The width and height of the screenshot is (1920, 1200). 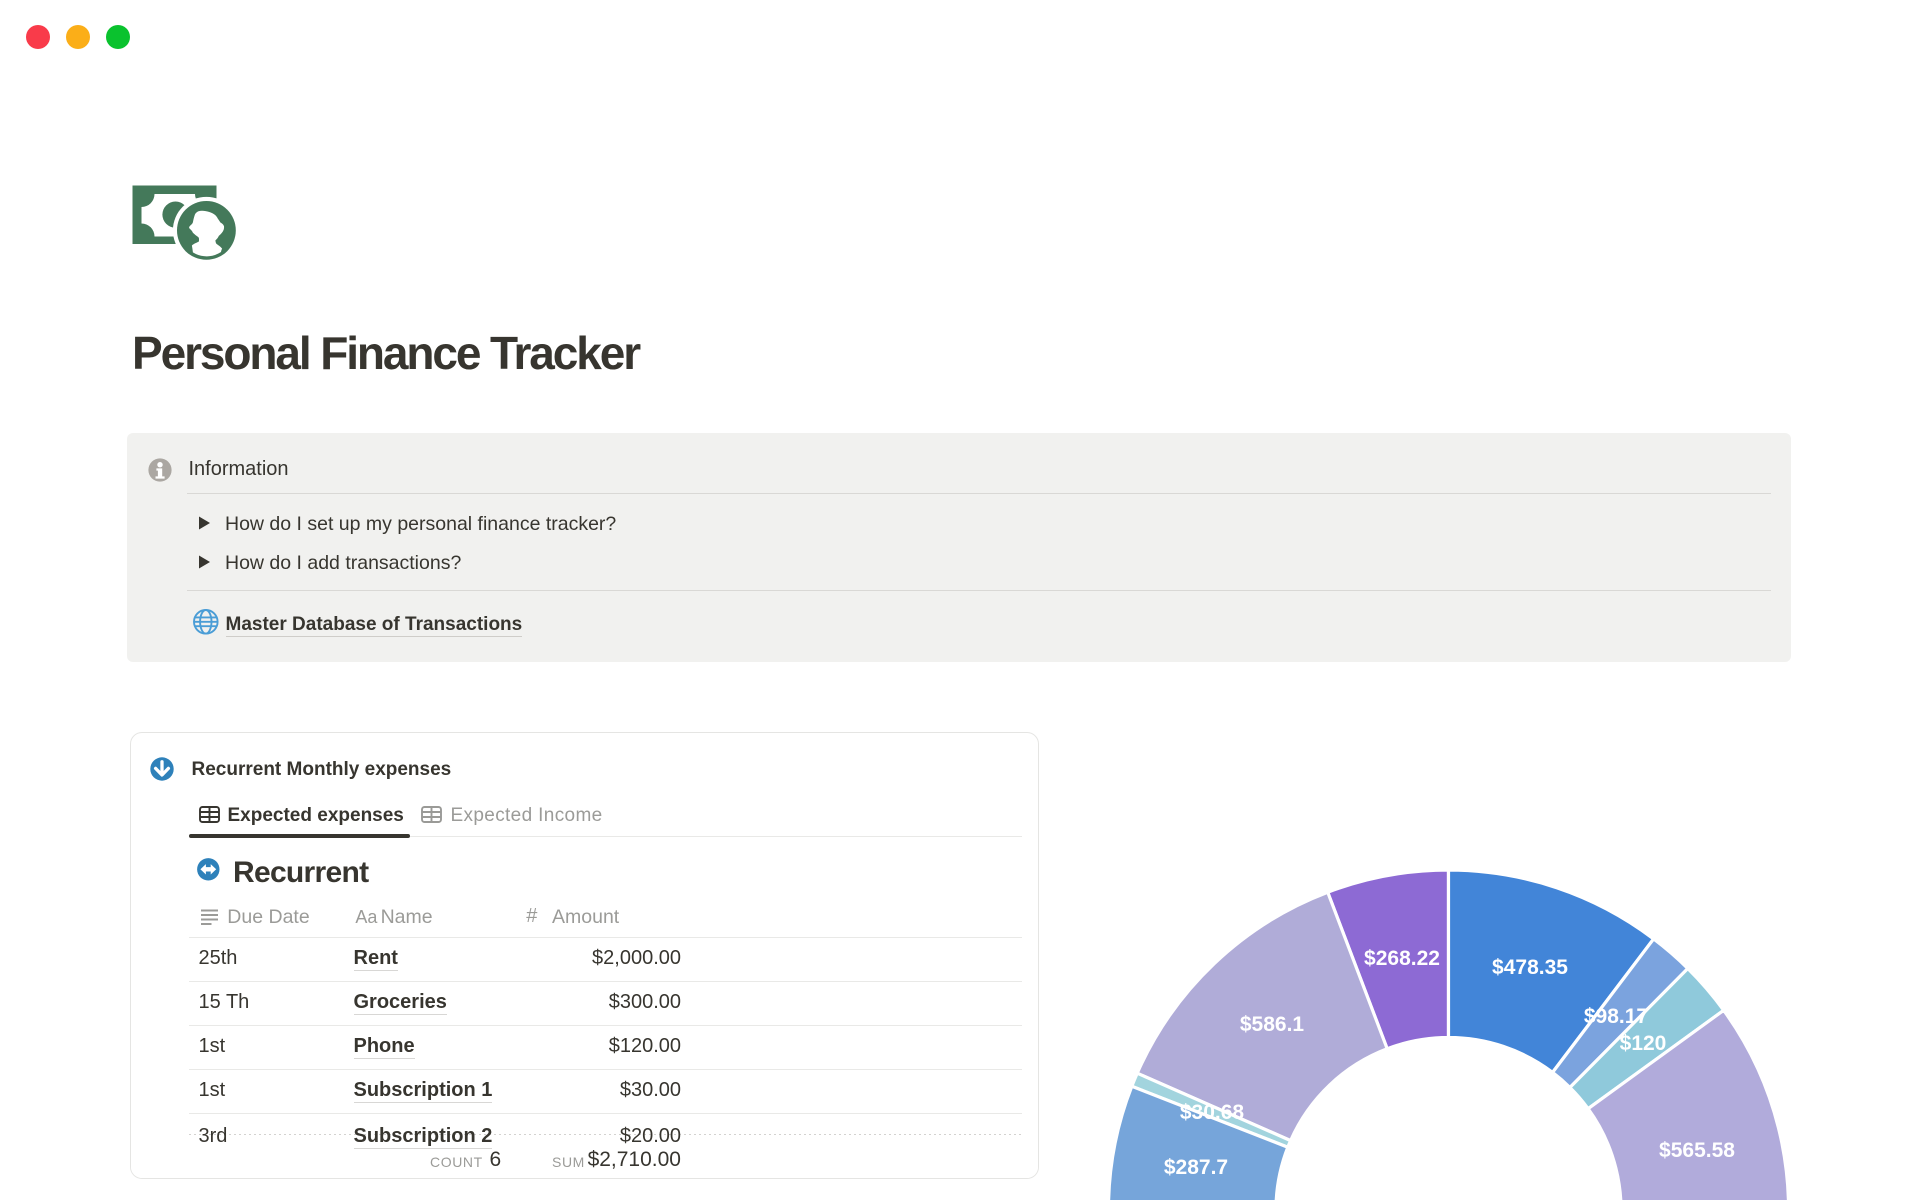 I want to click on svg-text: $586.1, so click(x=1272, y=1024).